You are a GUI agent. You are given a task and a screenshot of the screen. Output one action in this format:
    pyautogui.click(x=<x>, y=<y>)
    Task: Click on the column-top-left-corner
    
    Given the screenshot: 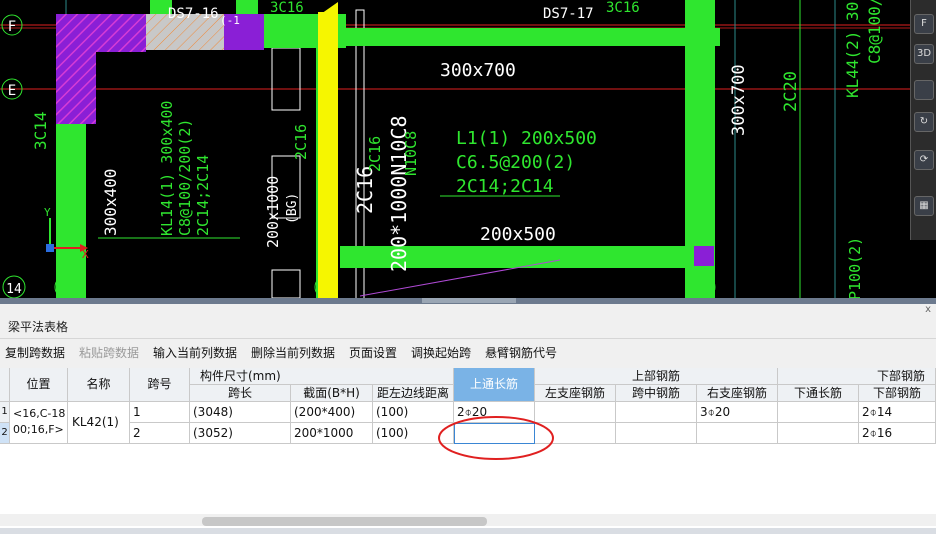 What is the action you would take?
    pyautogui.click(x=101, y=33)
    